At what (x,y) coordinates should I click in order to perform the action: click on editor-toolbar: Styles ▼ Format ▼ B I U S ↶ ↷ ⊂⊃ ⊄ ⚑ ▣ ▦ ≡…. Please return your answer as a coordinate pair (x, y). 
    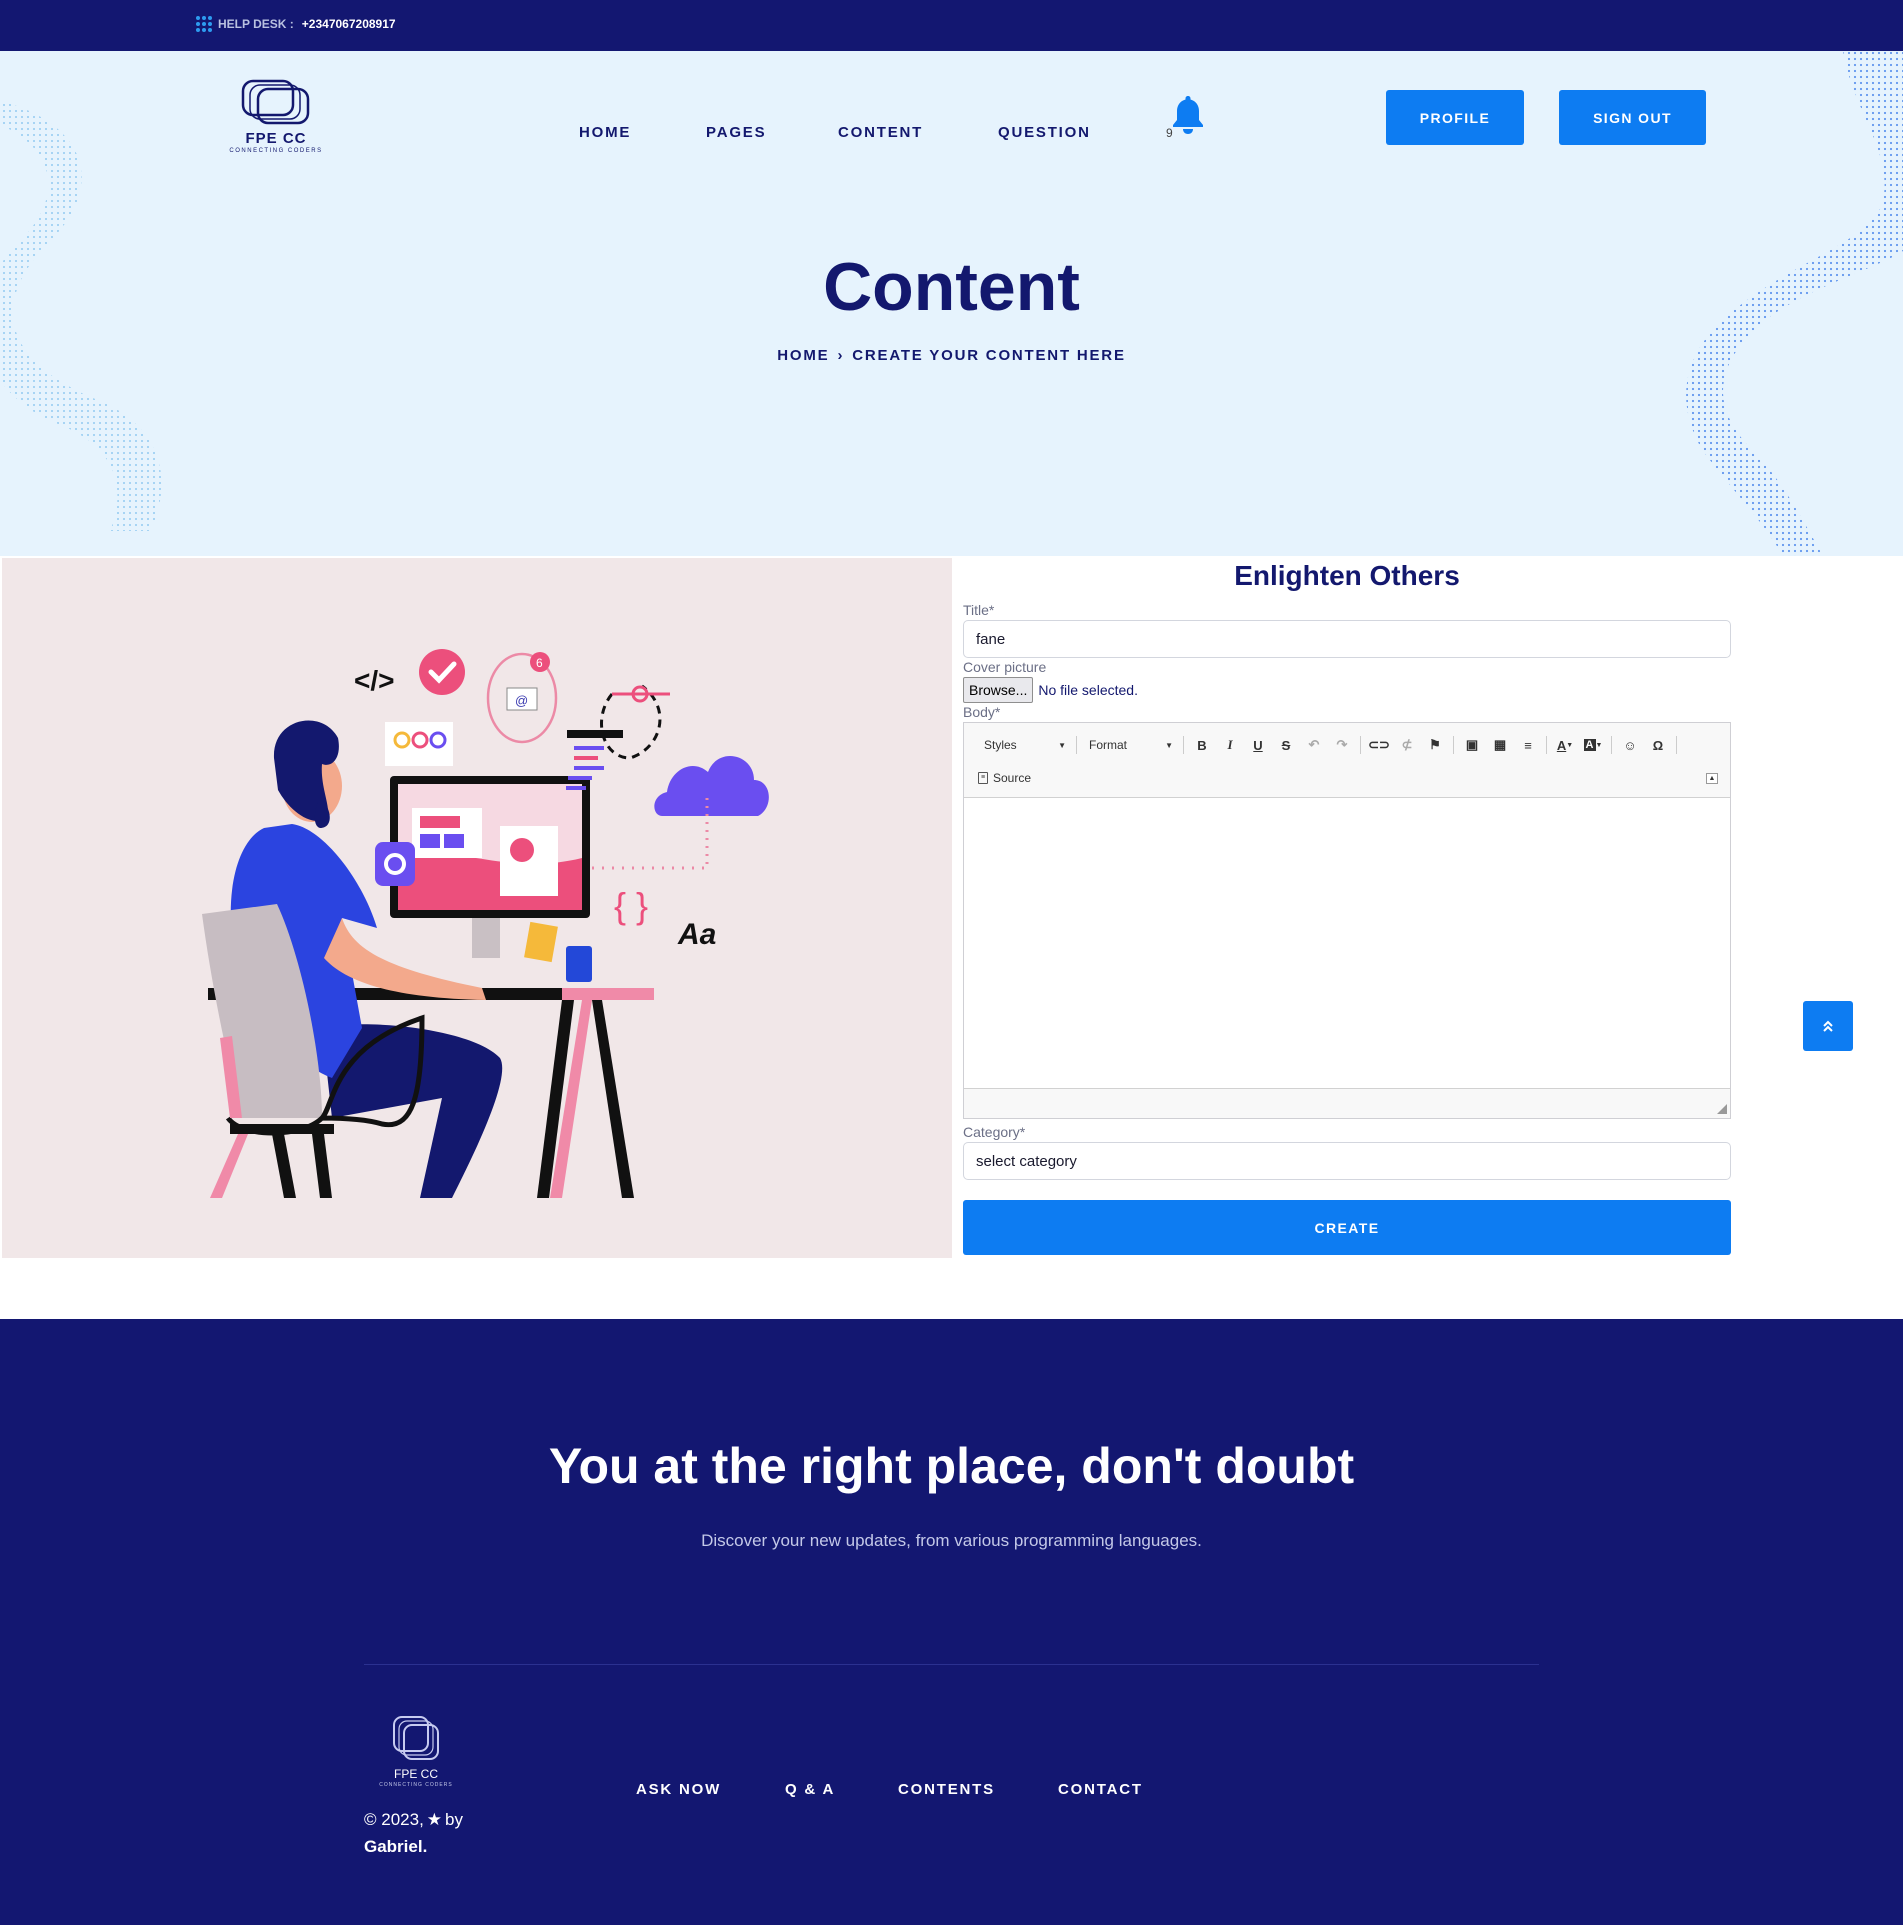
    Looking at the image, I should click on (1347, 760).